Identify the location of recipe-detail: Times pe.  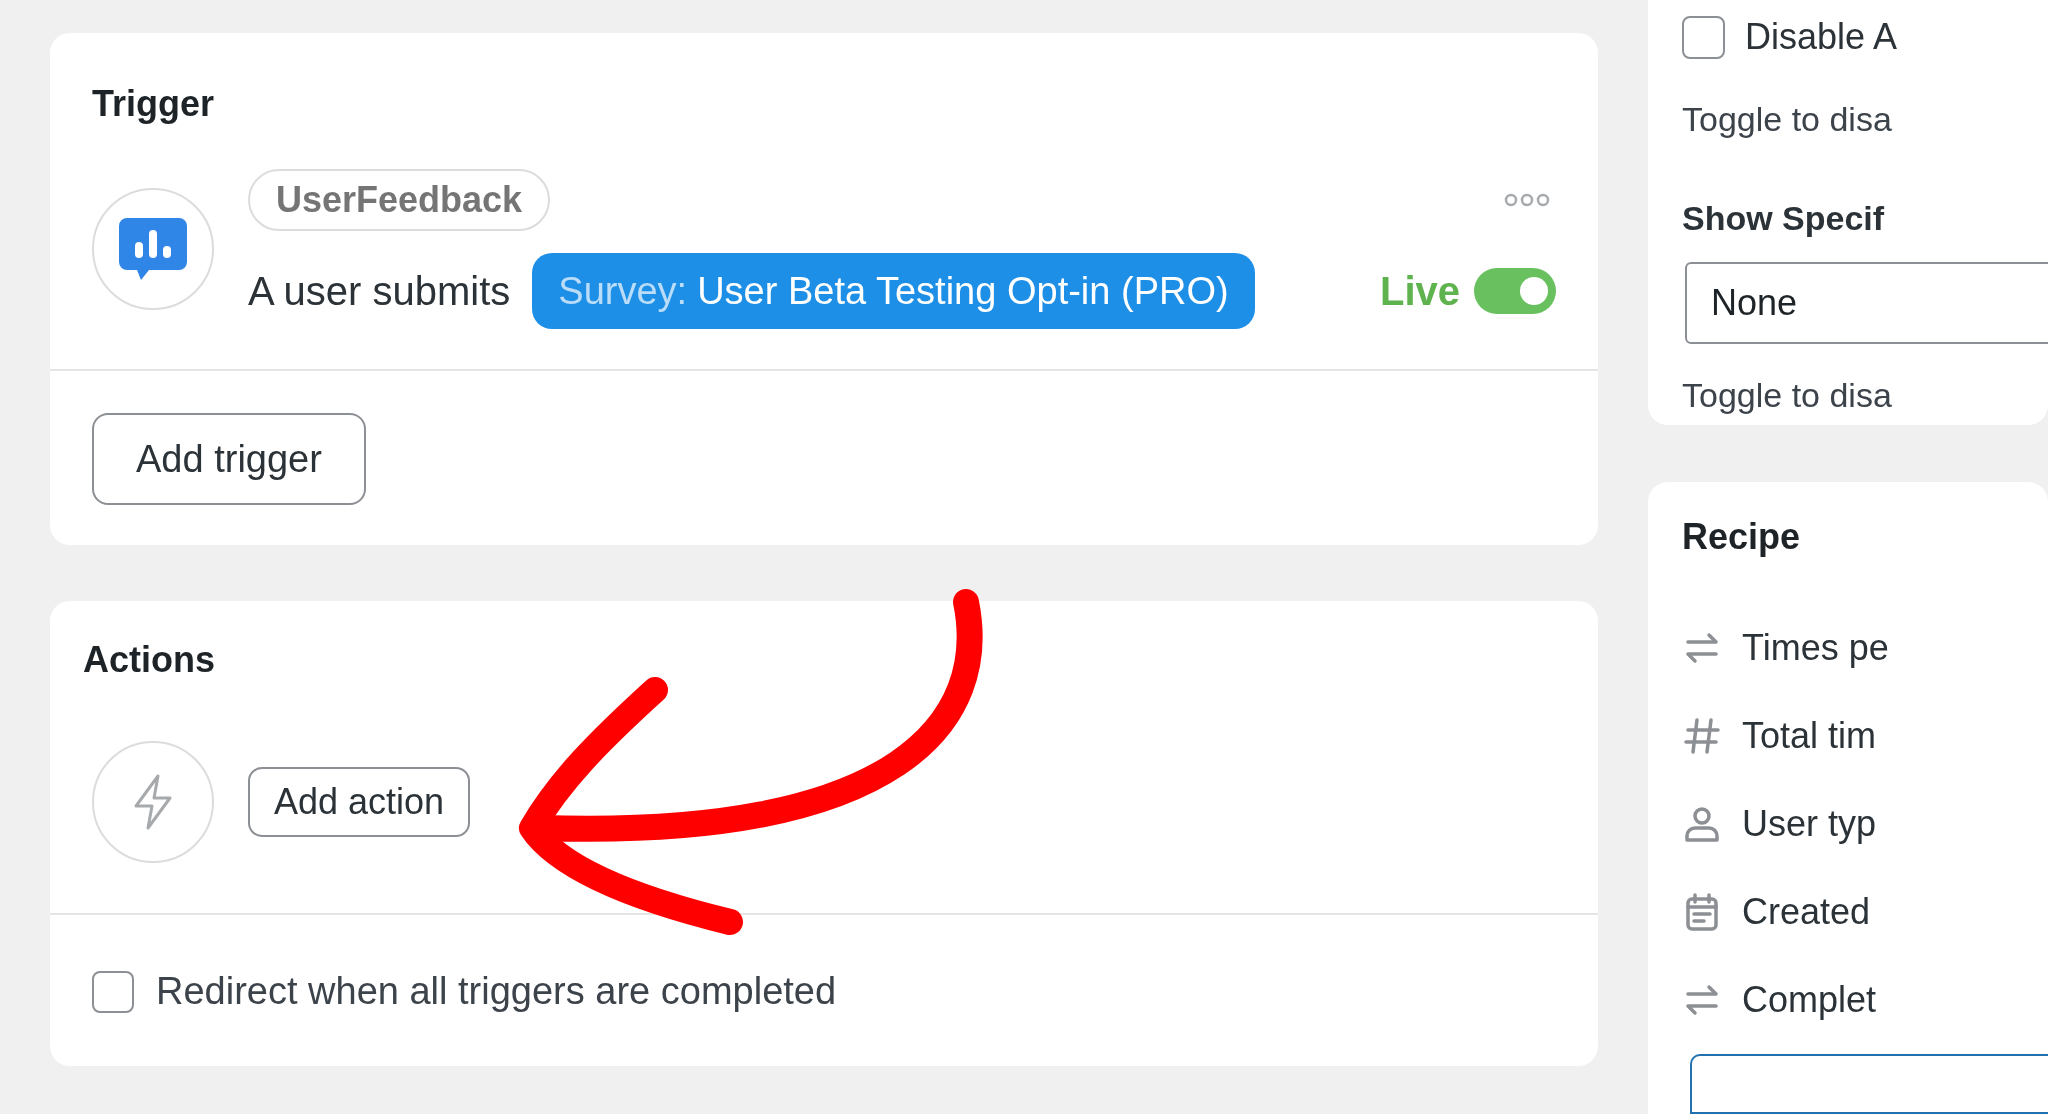
(1815, 648).